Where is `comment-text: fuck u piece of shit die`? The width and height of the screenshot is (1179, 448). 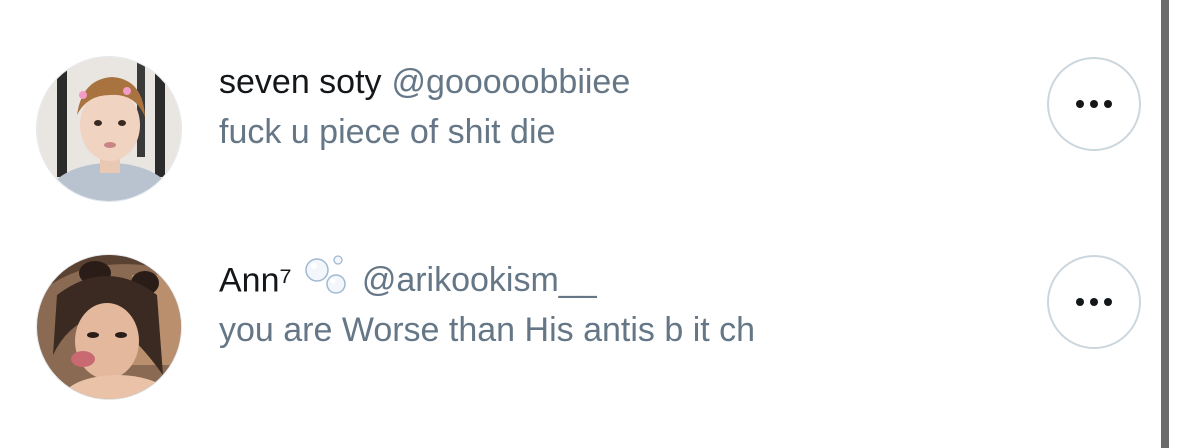 comment-text: fuck u piece of shit die is located at coordinates (387, 132).